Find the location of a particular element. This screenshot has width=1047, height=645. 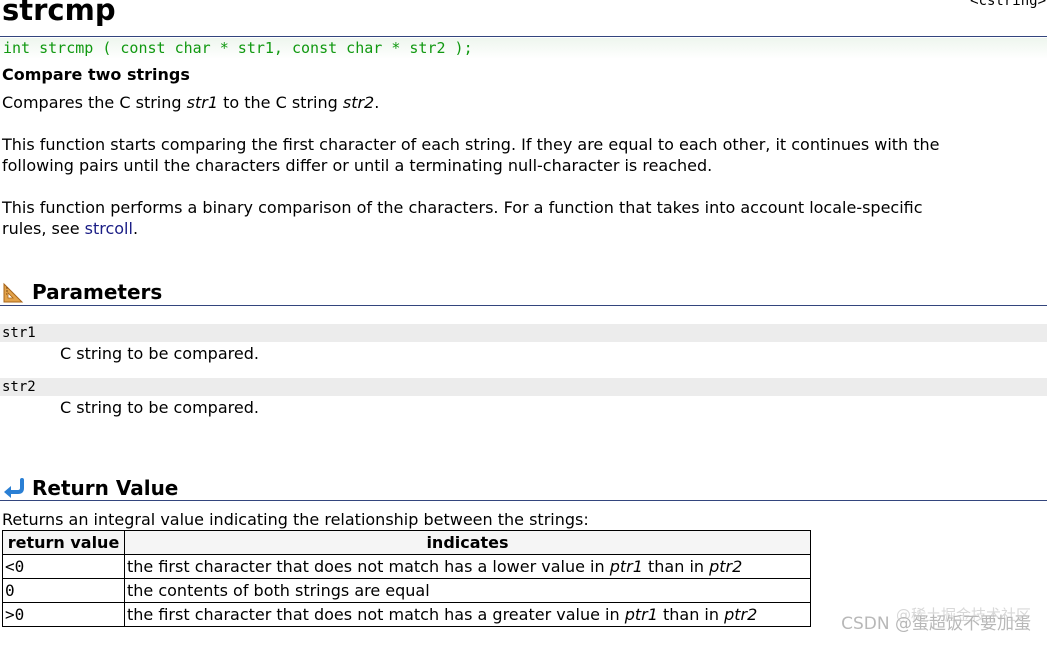

return-arrow-icon is located at coordinates (14, 488).